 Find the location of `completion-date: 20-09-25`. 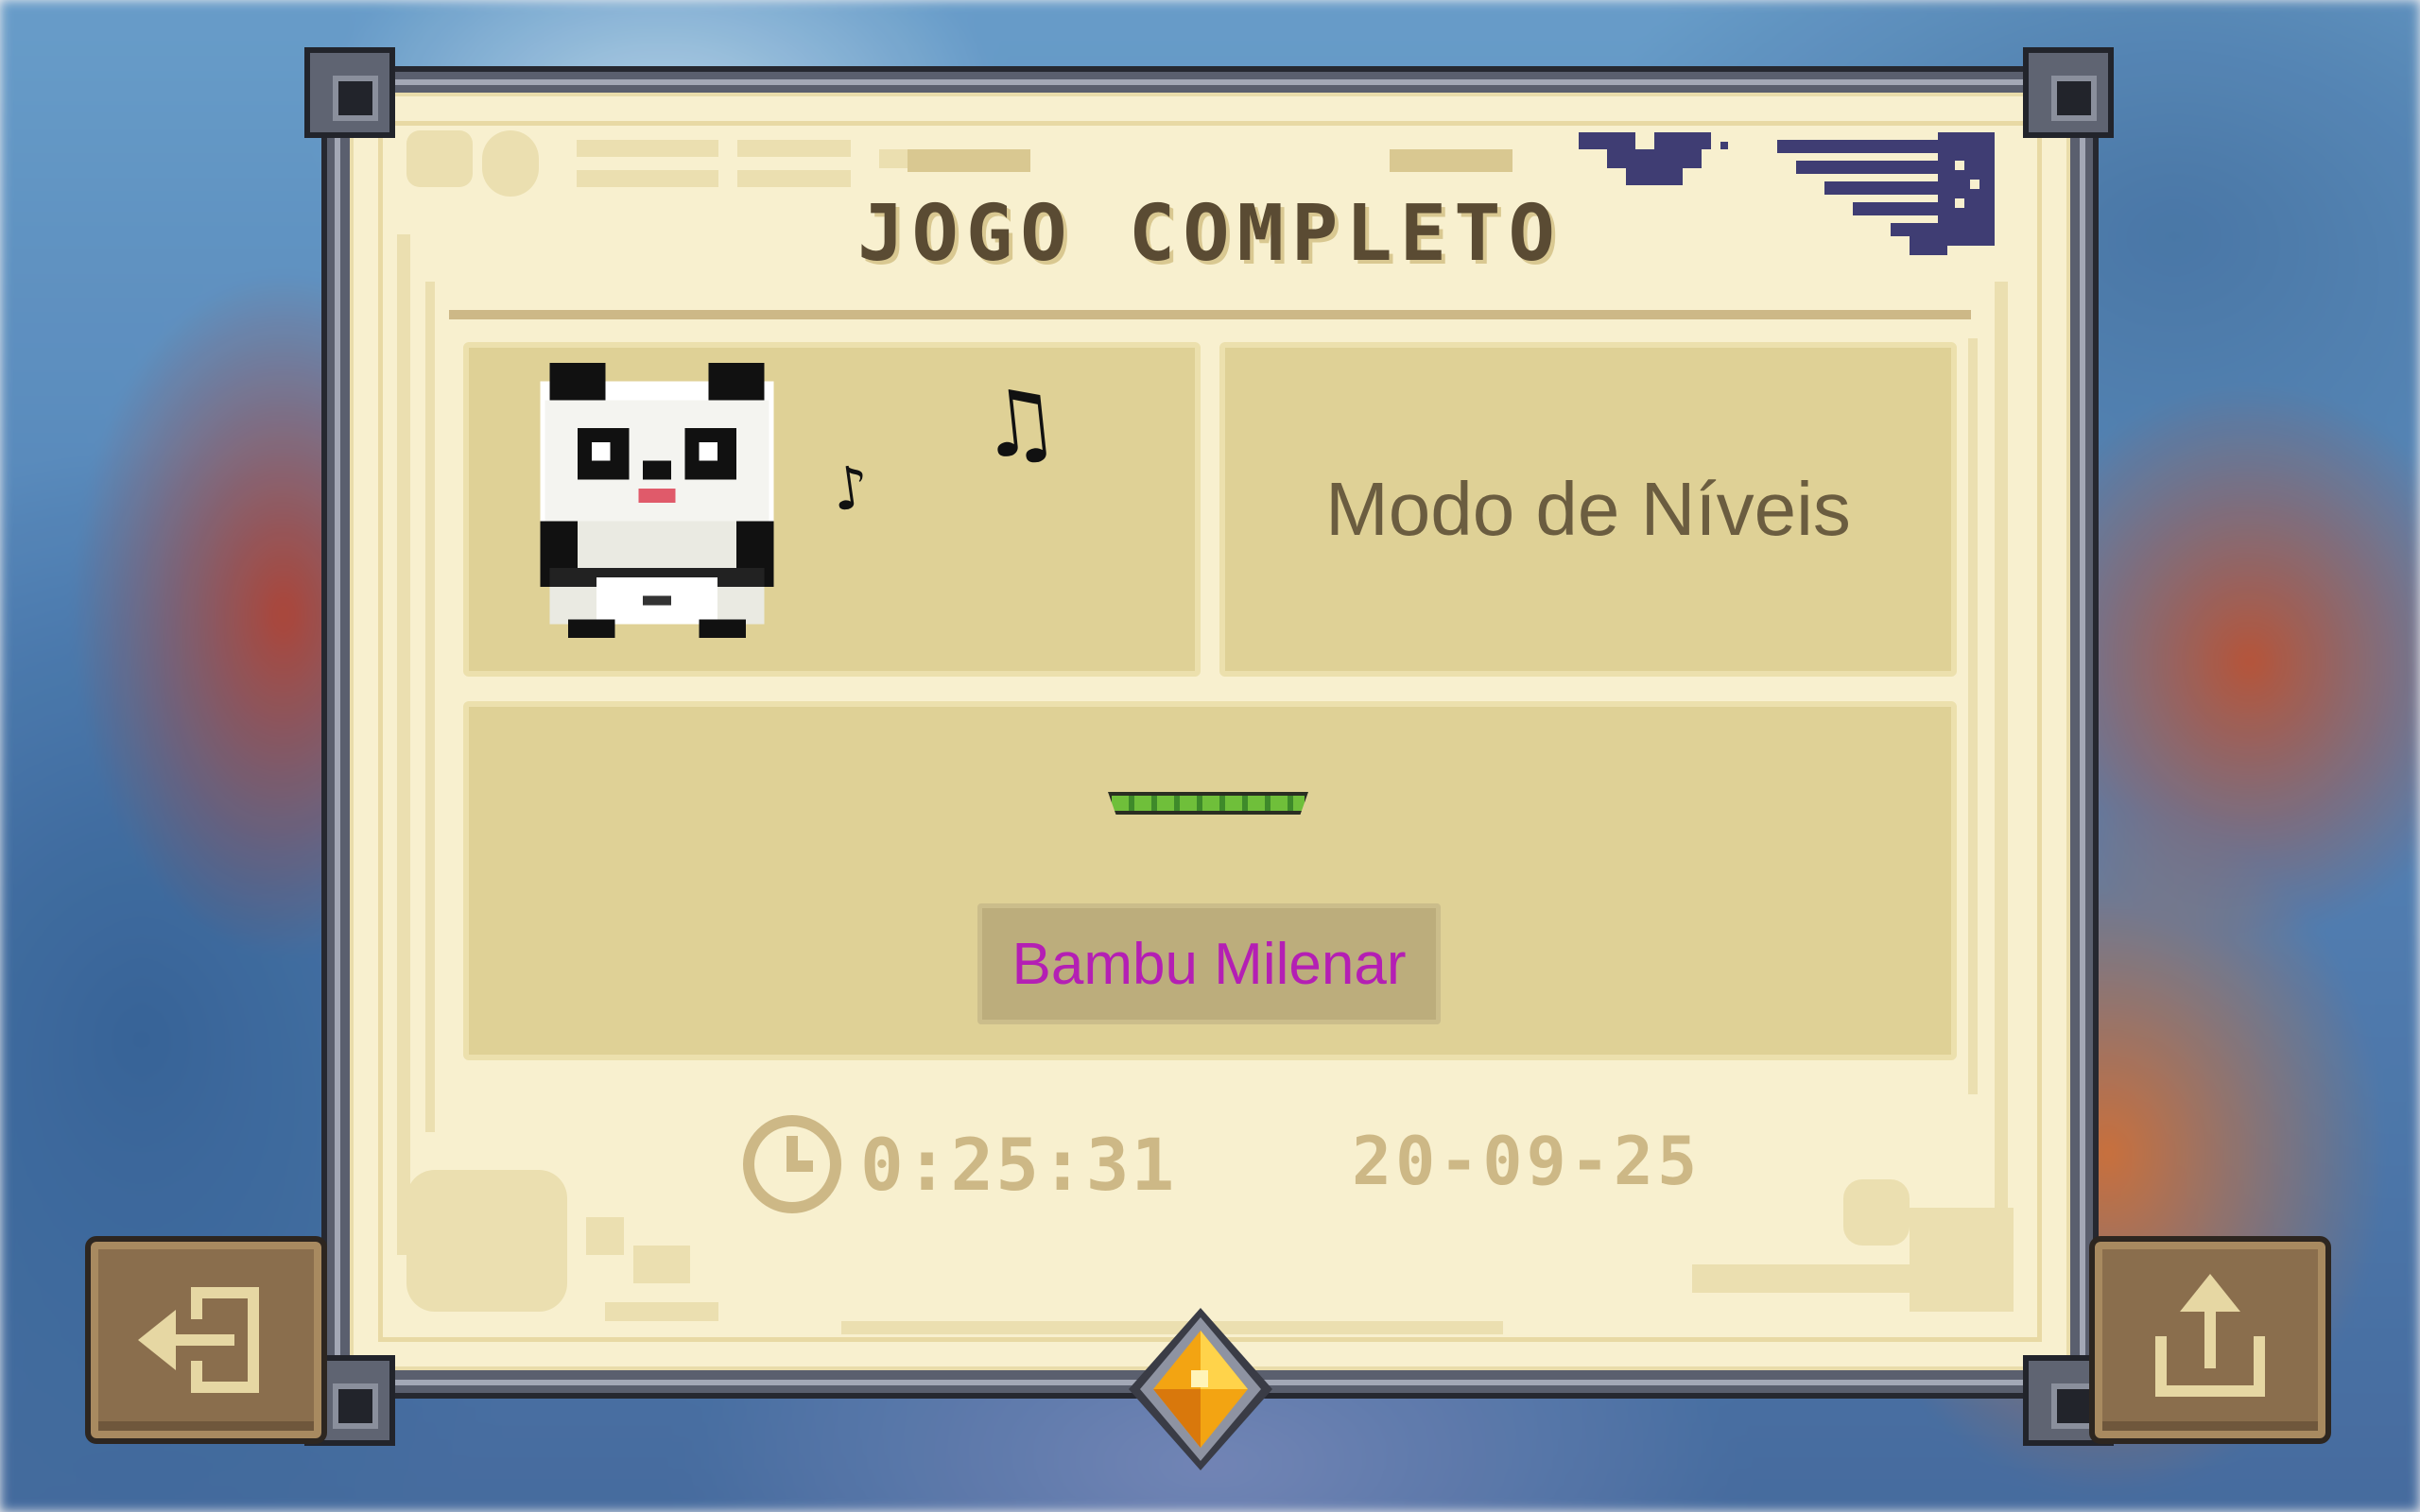

completion-date: 20-09-25 is located at coordinates (1527, 1161).